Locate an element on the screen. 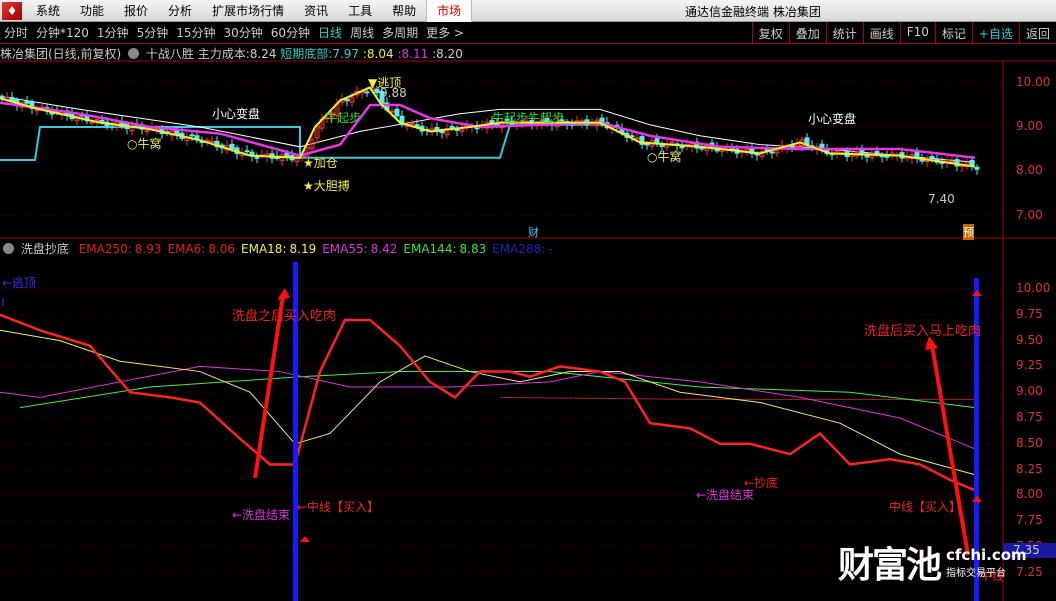  mid-buy-label: ←中线【买入】 is located at coordinates (338, 507).